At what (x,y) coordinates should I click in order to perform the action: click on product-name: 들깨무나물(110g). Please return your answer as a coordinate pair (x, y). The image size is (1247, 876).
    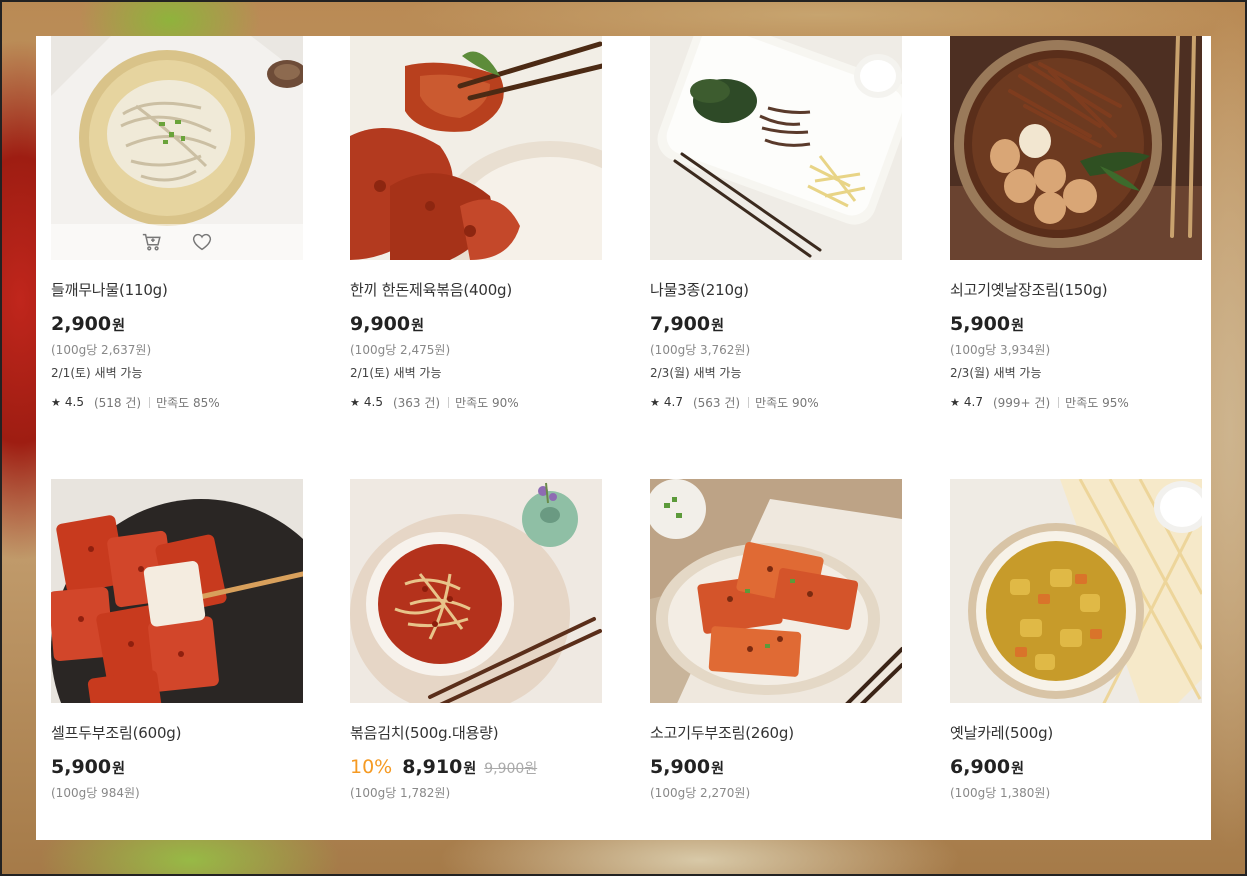
    Looking at the image, I should click on (177, 290).